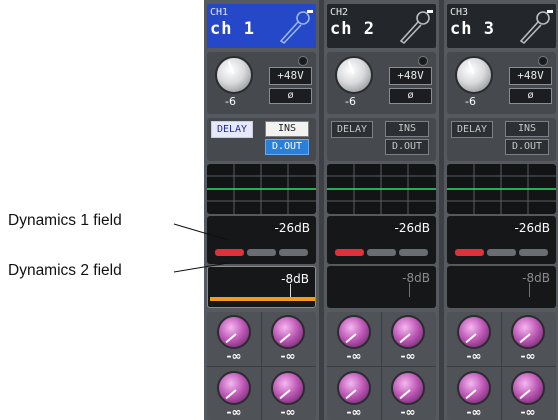 The height and width of the screenshot is (420, 558). What do you see at coordinates (65, 220) in the screenshot?
I see `dynamics-1-callout: Dynamics 1 field` at bounding box center [65, 220].